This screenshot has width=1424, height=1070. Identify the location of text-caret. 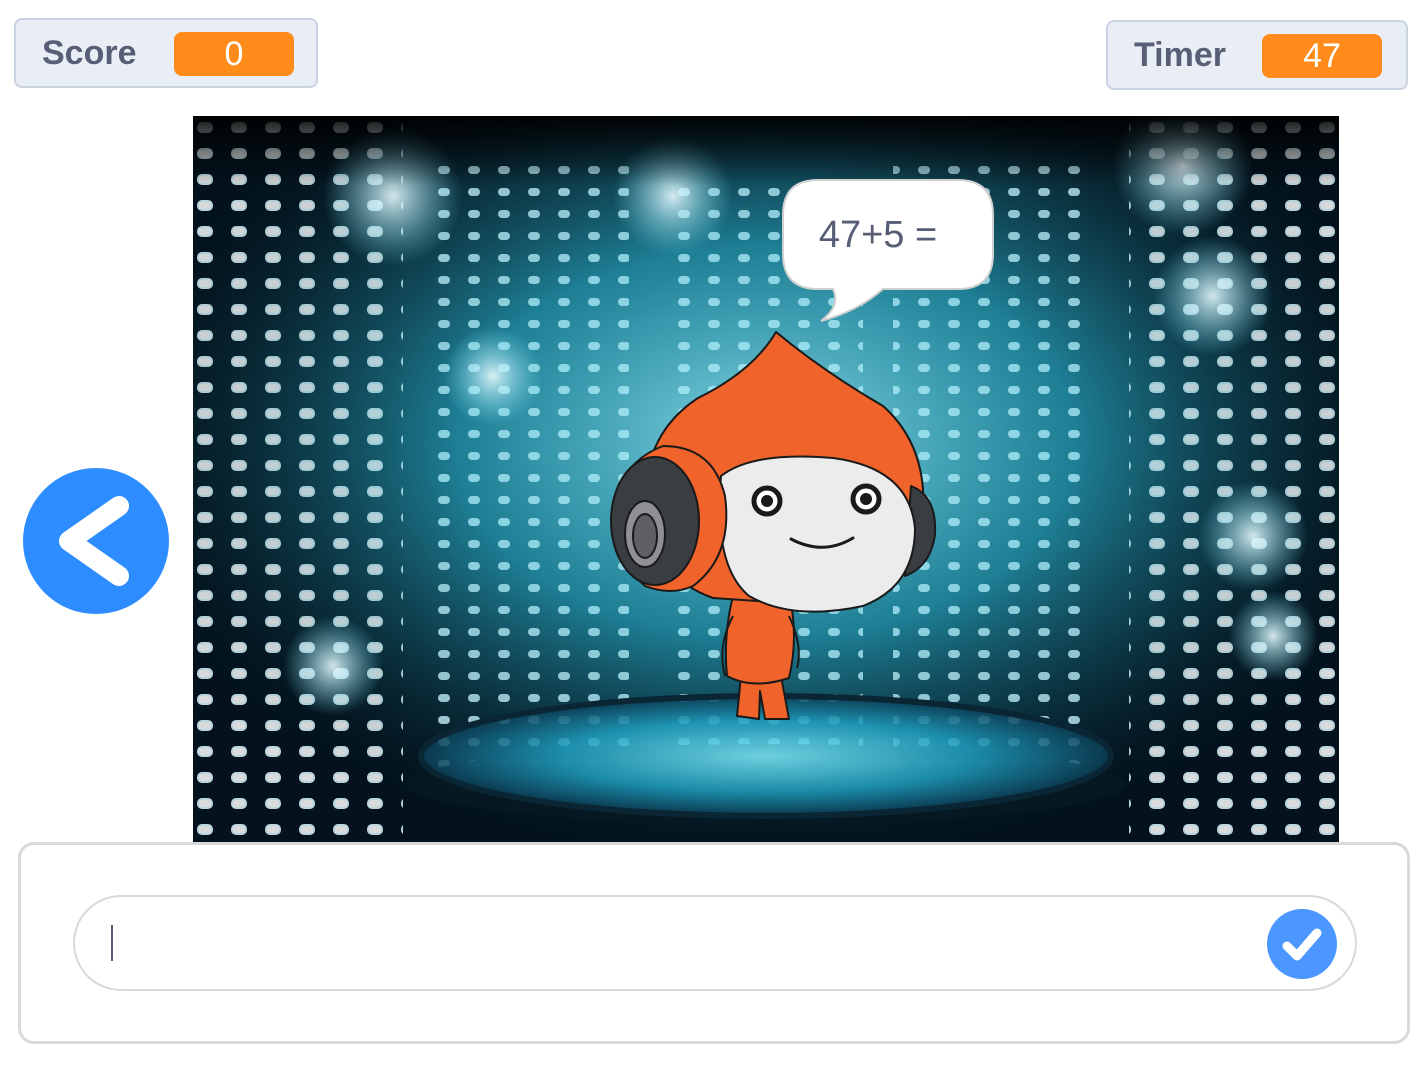
(112, 943).